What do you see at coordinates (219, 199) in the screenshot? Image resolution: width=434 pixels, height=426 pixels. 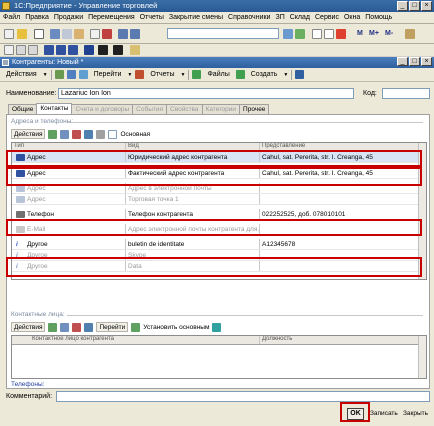 I see `table-row: Адрес Торговая точка 1` at bounding box center [219, 199].